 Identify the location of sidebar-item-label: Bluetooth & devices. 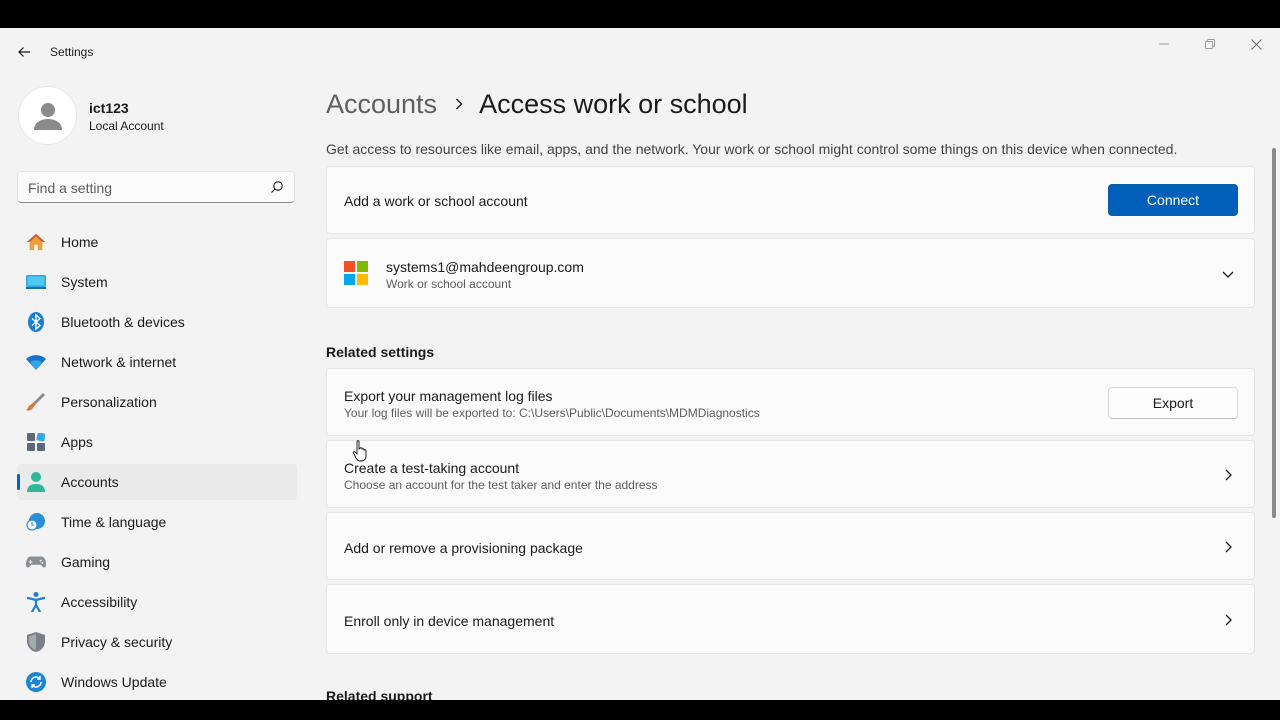
(123, 322).